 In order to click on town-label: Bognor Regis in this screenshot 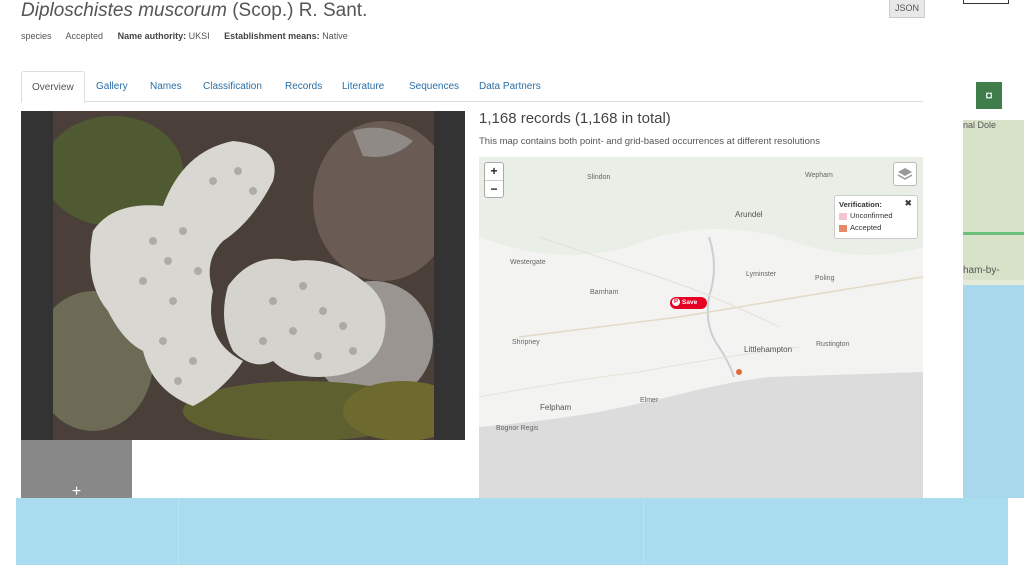, I will do `click(517, 428)`.